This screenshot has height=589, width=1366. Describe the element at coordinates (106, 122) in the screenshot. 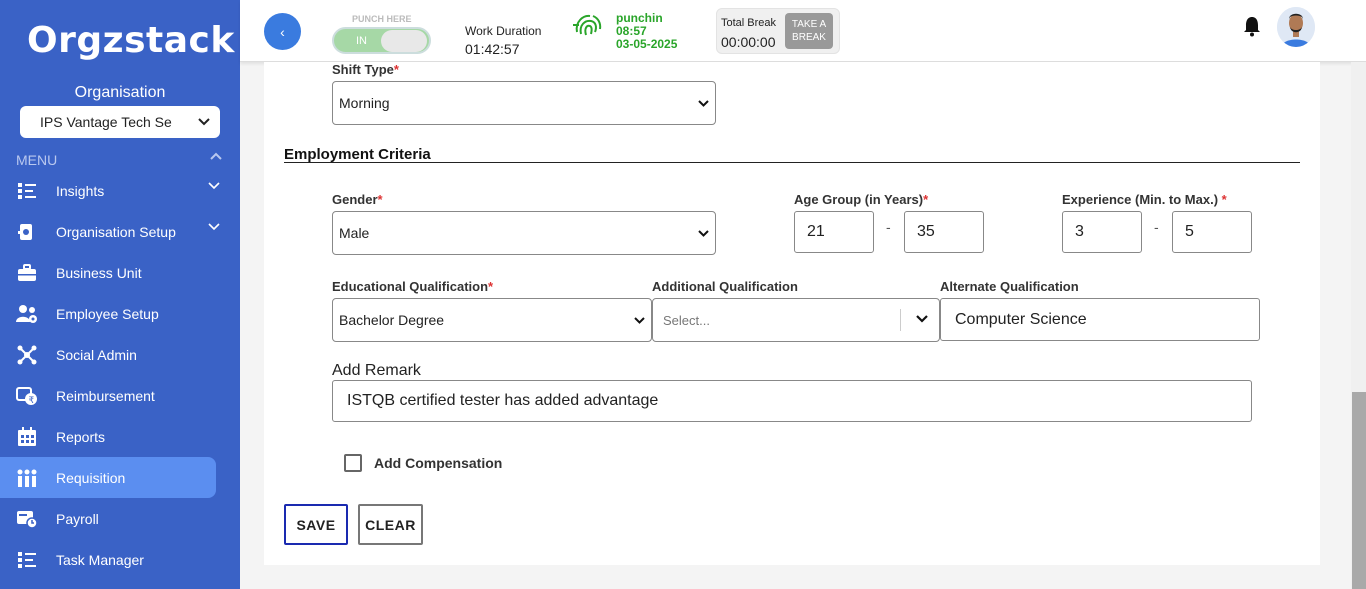

I see `organisation-select-value: IPS Vantage Tech Se` at that location.